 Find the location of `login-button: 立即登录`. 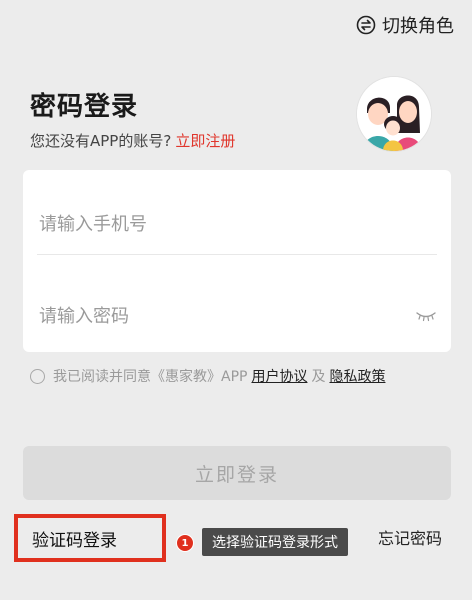

login-button: 立即登录 is located at coordinates (237, 473).